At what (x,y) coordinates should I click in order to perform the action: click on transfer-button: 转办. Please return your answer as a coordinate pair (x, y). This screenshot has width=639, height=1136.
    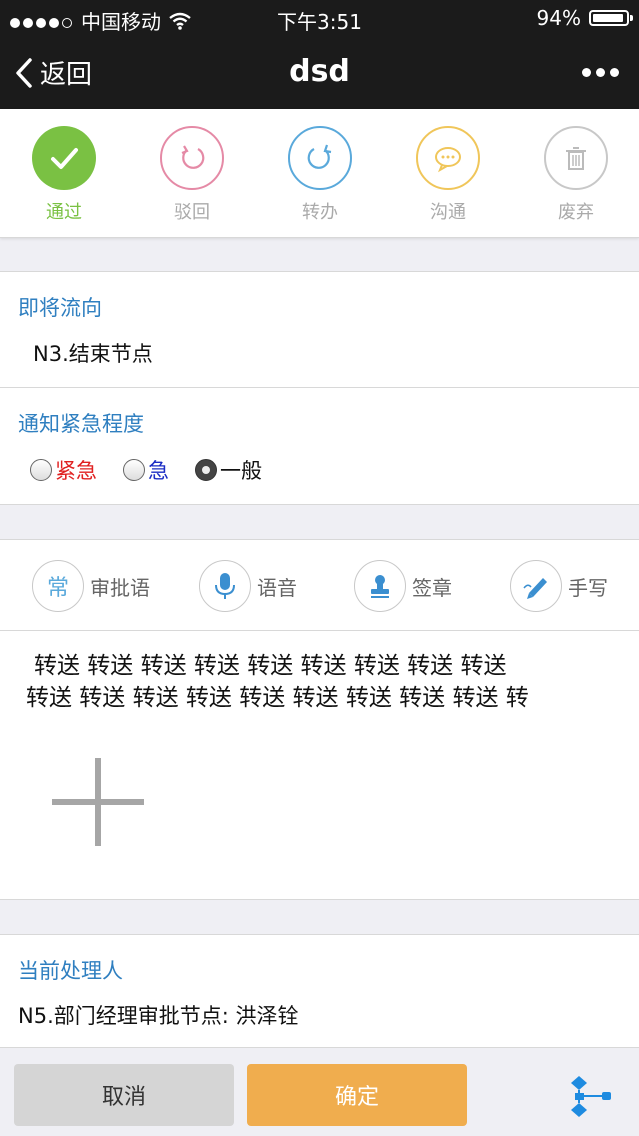
    Looking at the image, I should click on (320, 175).